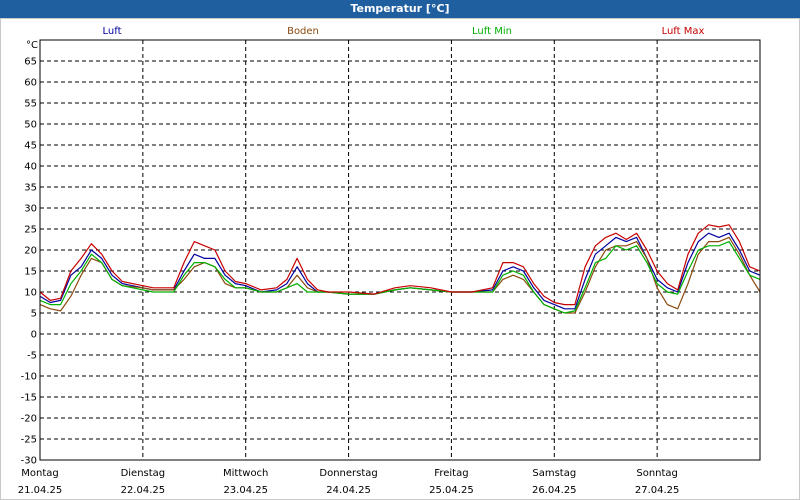 The height and width of the screenshot is (500, 800). Describe the element at coordinates (29, 377) in the screenshot. I see `y-tick-label: -10` at that location.